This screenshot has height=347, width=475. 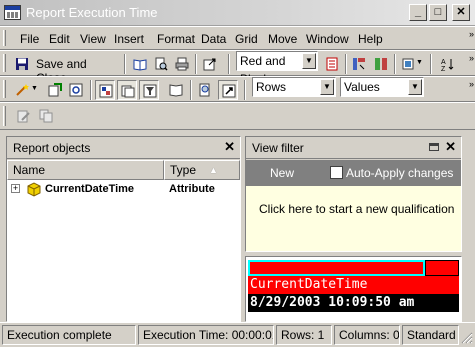 I want to click on view-filter-toolbar: New Auto-Apply changes, so click(x=353, y=173).